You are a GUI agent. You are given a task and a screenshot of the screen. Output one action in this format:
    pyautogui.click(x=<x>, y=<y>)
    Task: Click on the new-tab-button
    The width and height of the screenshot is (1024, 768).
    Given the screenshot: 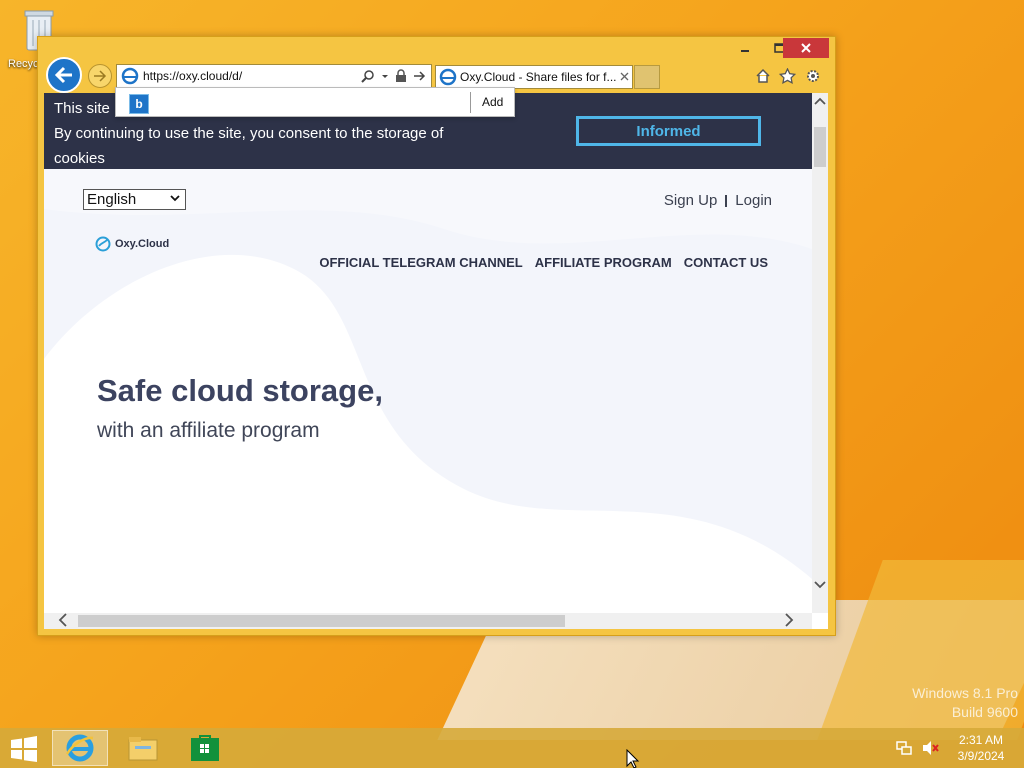 What is the action you would take?
    pyautogui.click(x=647, y=77)
    